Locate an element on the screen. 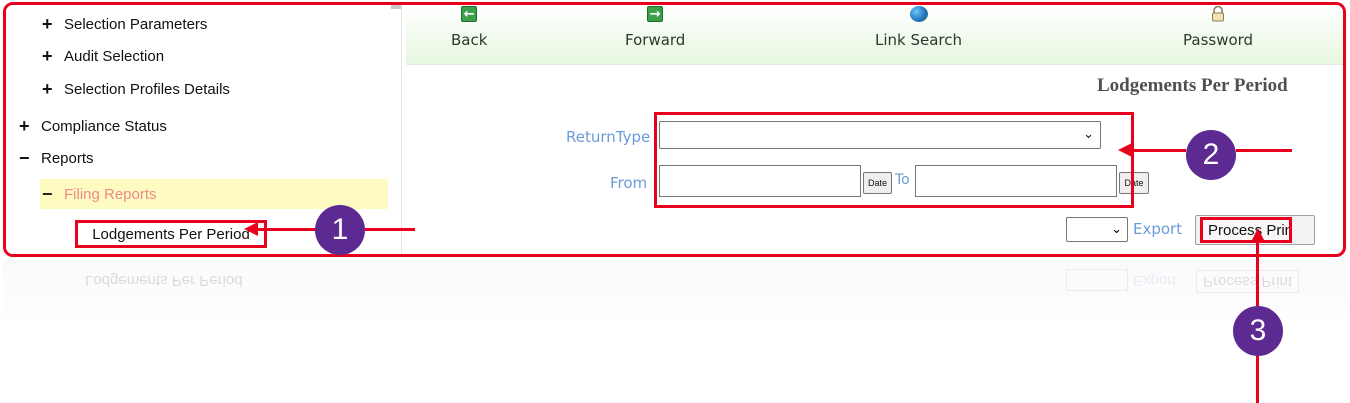 This screenshot has width=1350, height=403. password-button: Password is located at coordinates (1218, 27).